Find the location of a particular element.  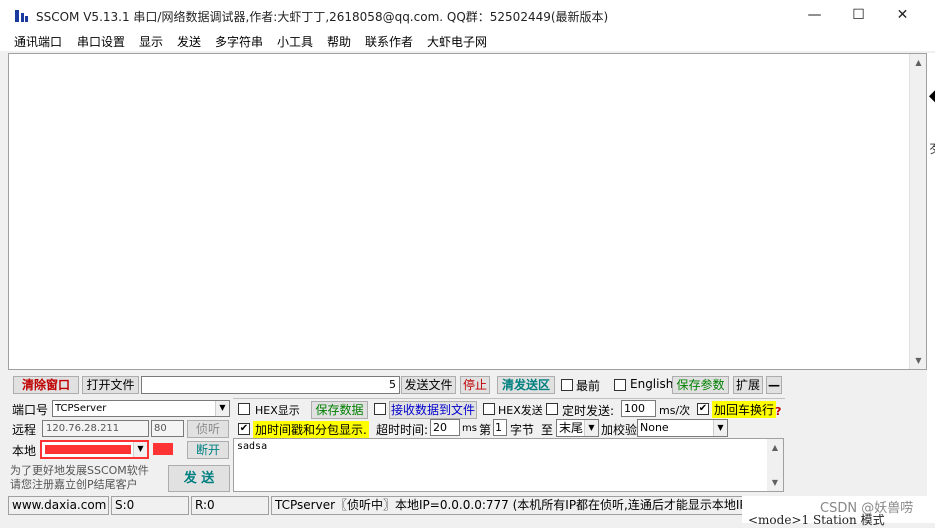

open-file-button: 打开文件 is located at coordinates (110, 385).